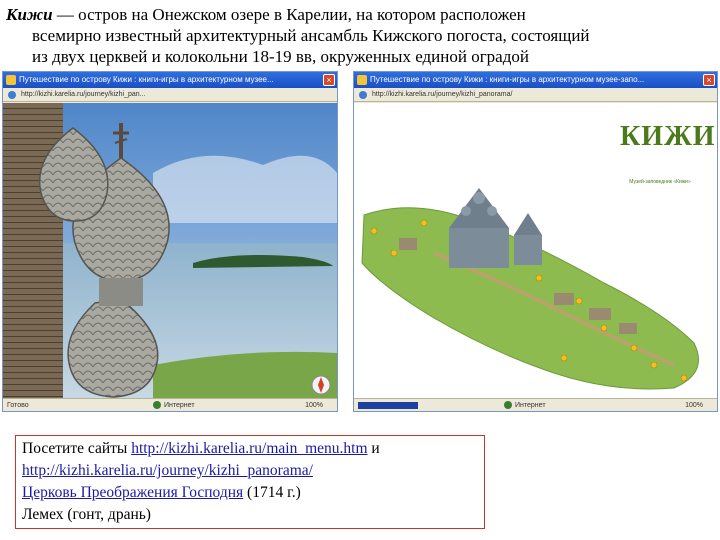 This screenshot has height=540, width=720. I want to click on and-conjunction: и, so click(373, 448).